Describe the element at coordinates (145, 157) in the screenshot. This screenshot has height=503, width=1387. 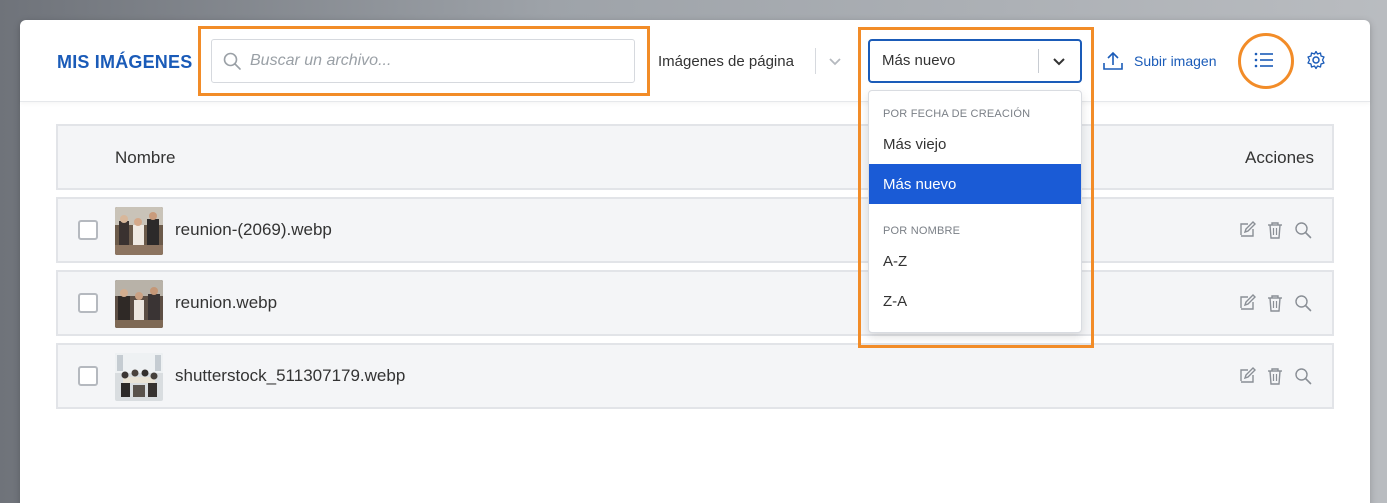
I see `column-header-name: Nombre` at that location.